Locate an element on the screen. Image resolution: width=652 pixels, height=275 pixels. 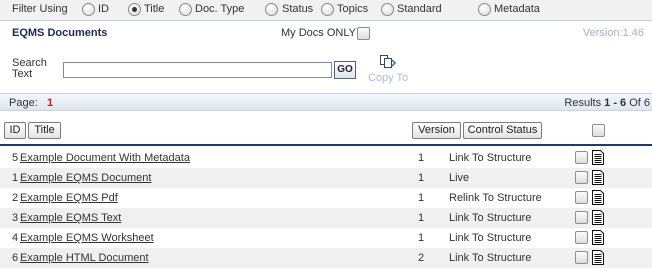
row-id: 2 is located at coordinates (15, 198).